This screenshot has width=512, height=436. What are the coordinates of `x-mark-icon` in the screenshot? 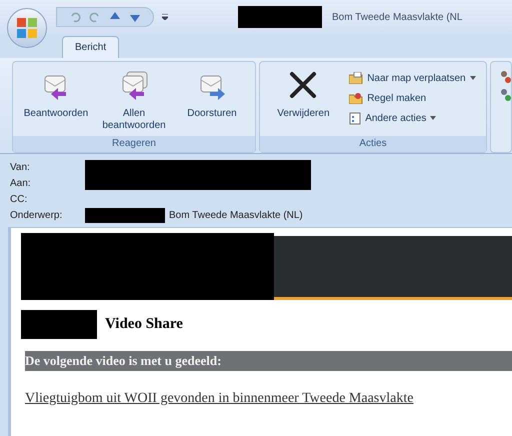 It's located at (303, 85).